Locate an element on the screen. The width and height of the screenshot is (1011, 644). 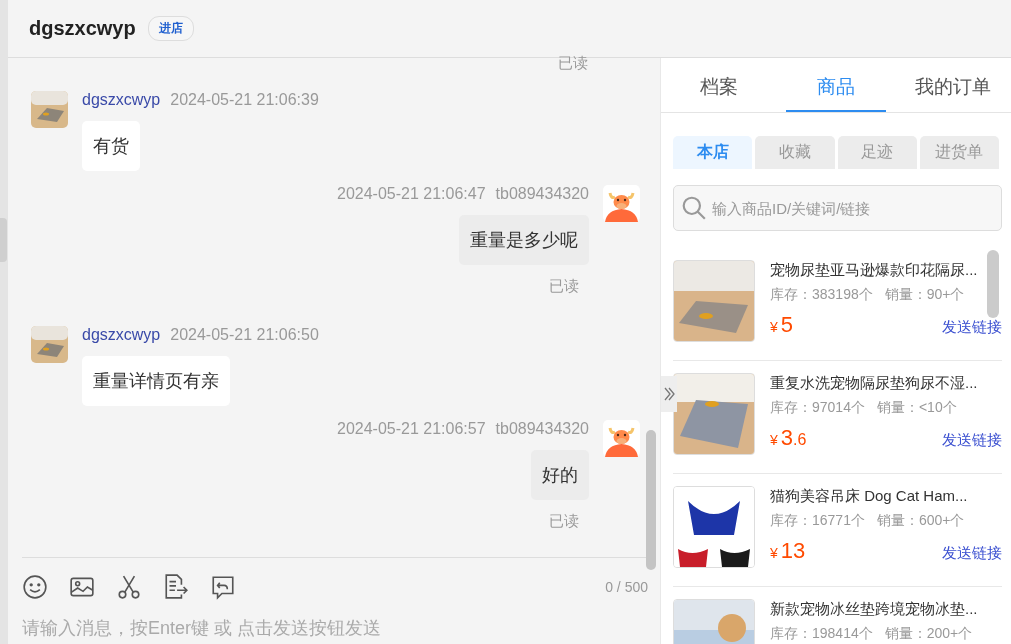
product-price: ¥5 is located at coordinates (782, 325).